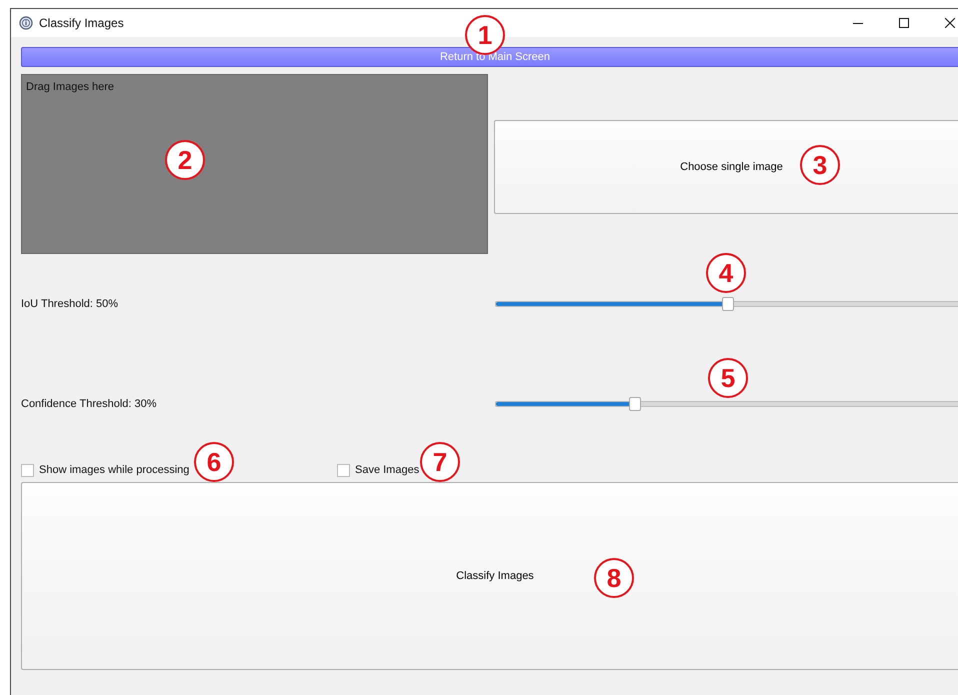 This screenshot has width=958, height=695. Describe the element at coordinates (26, 23) in the screenshot. I see `info-icon` at that location.